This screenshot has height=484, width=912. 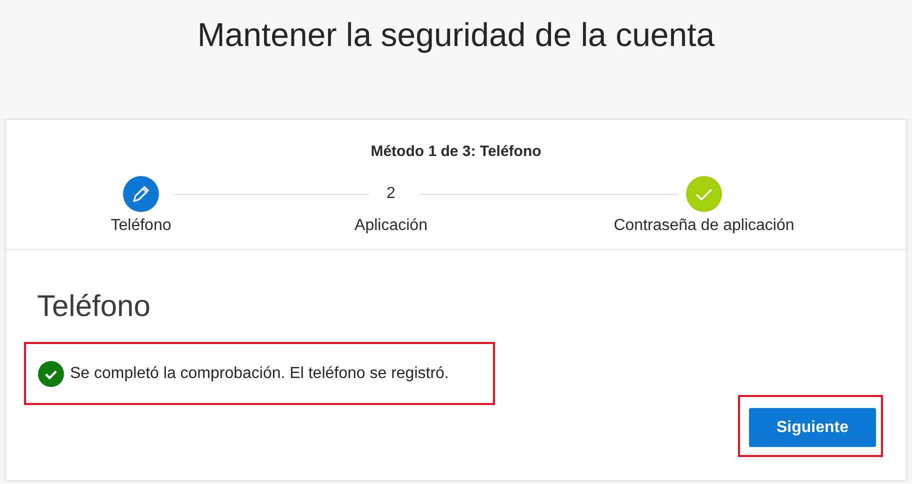 I want to click on step-label: Teléfono, so click(x=141, y=226).